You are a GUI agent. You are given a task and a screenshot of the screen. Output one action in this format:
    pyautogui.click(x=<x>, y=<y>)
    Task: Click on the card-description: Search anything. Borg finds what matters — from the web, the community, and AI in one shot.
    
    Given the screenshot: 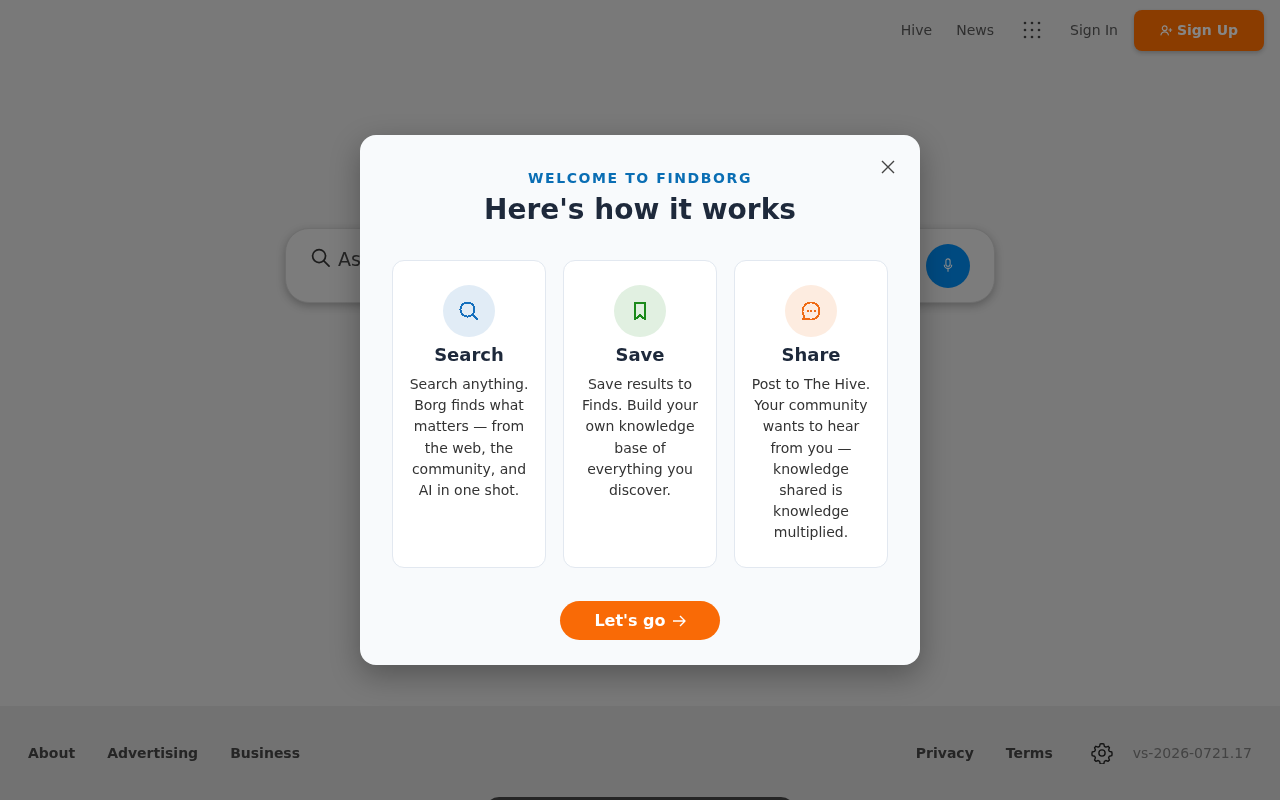 What is the action you would take?
    pyautogui.click(x=469, y=437)
    